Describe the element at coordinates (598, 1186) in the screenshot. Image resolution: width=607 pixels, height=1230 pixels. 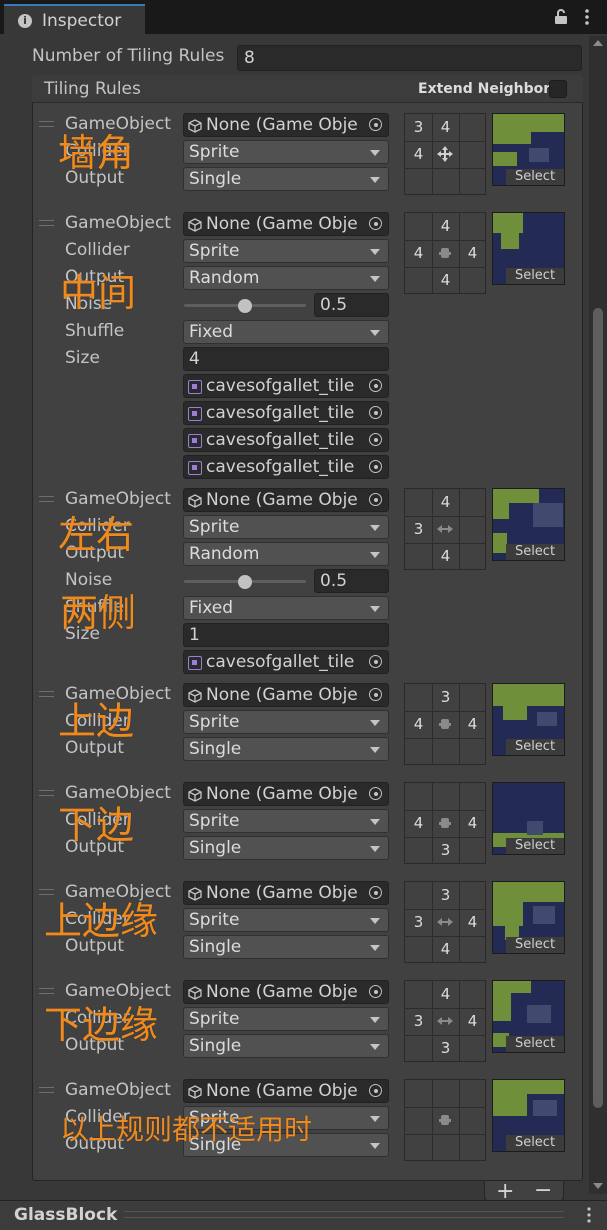
I see `scroll-down-arrow-icon` at that location.